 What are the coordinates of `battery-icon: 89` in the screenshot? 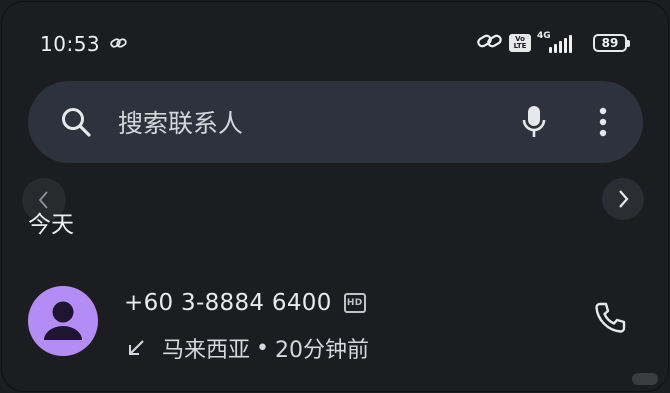 It's located at (611, 43).